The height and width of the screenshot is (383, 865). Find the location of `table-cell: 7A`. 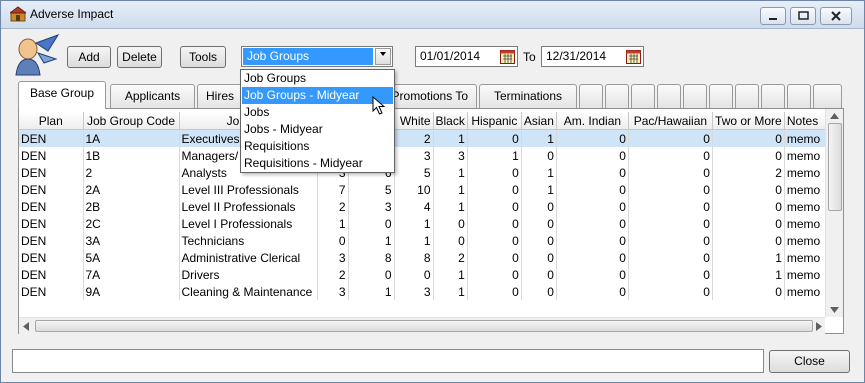

table-cell: 7A is located at coordinates (131, 274).